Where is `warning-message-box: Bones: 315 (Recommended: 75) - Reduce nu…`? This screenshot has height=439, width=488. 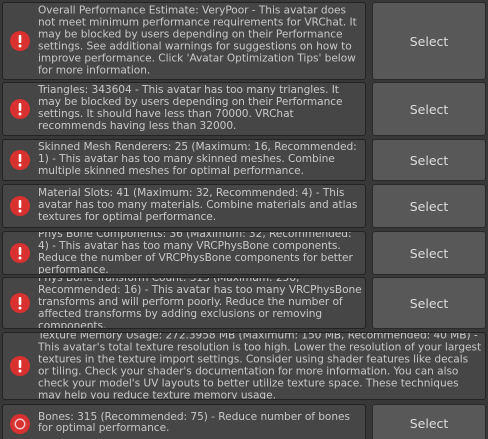
warning-message-box: Bones: 315 (Recommended: 75) - Reduce nu… is located at coordinates (184, 421).